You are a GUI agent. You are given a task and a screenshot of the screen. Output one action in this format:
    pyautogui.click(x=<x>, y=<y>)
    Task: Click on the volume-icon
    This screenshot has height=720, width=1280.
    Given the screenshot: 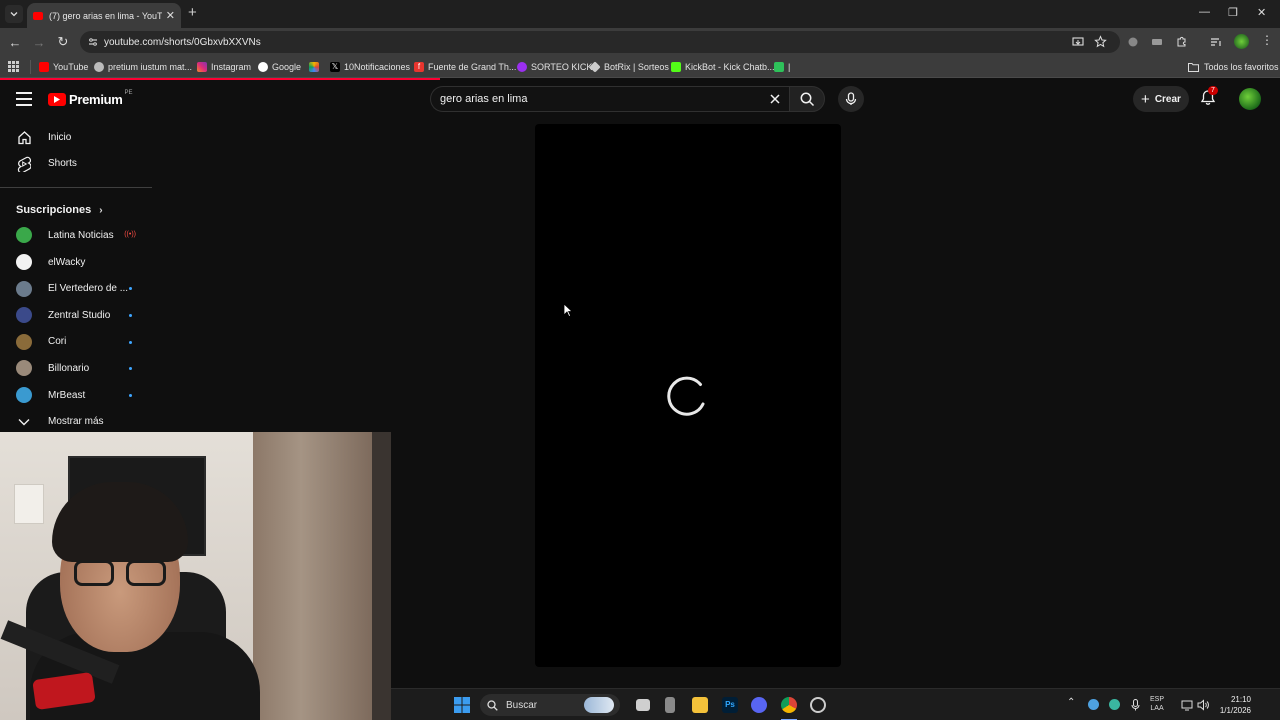 What is the action you would take?
    pyautogui.click(x=1203, y=705)
    